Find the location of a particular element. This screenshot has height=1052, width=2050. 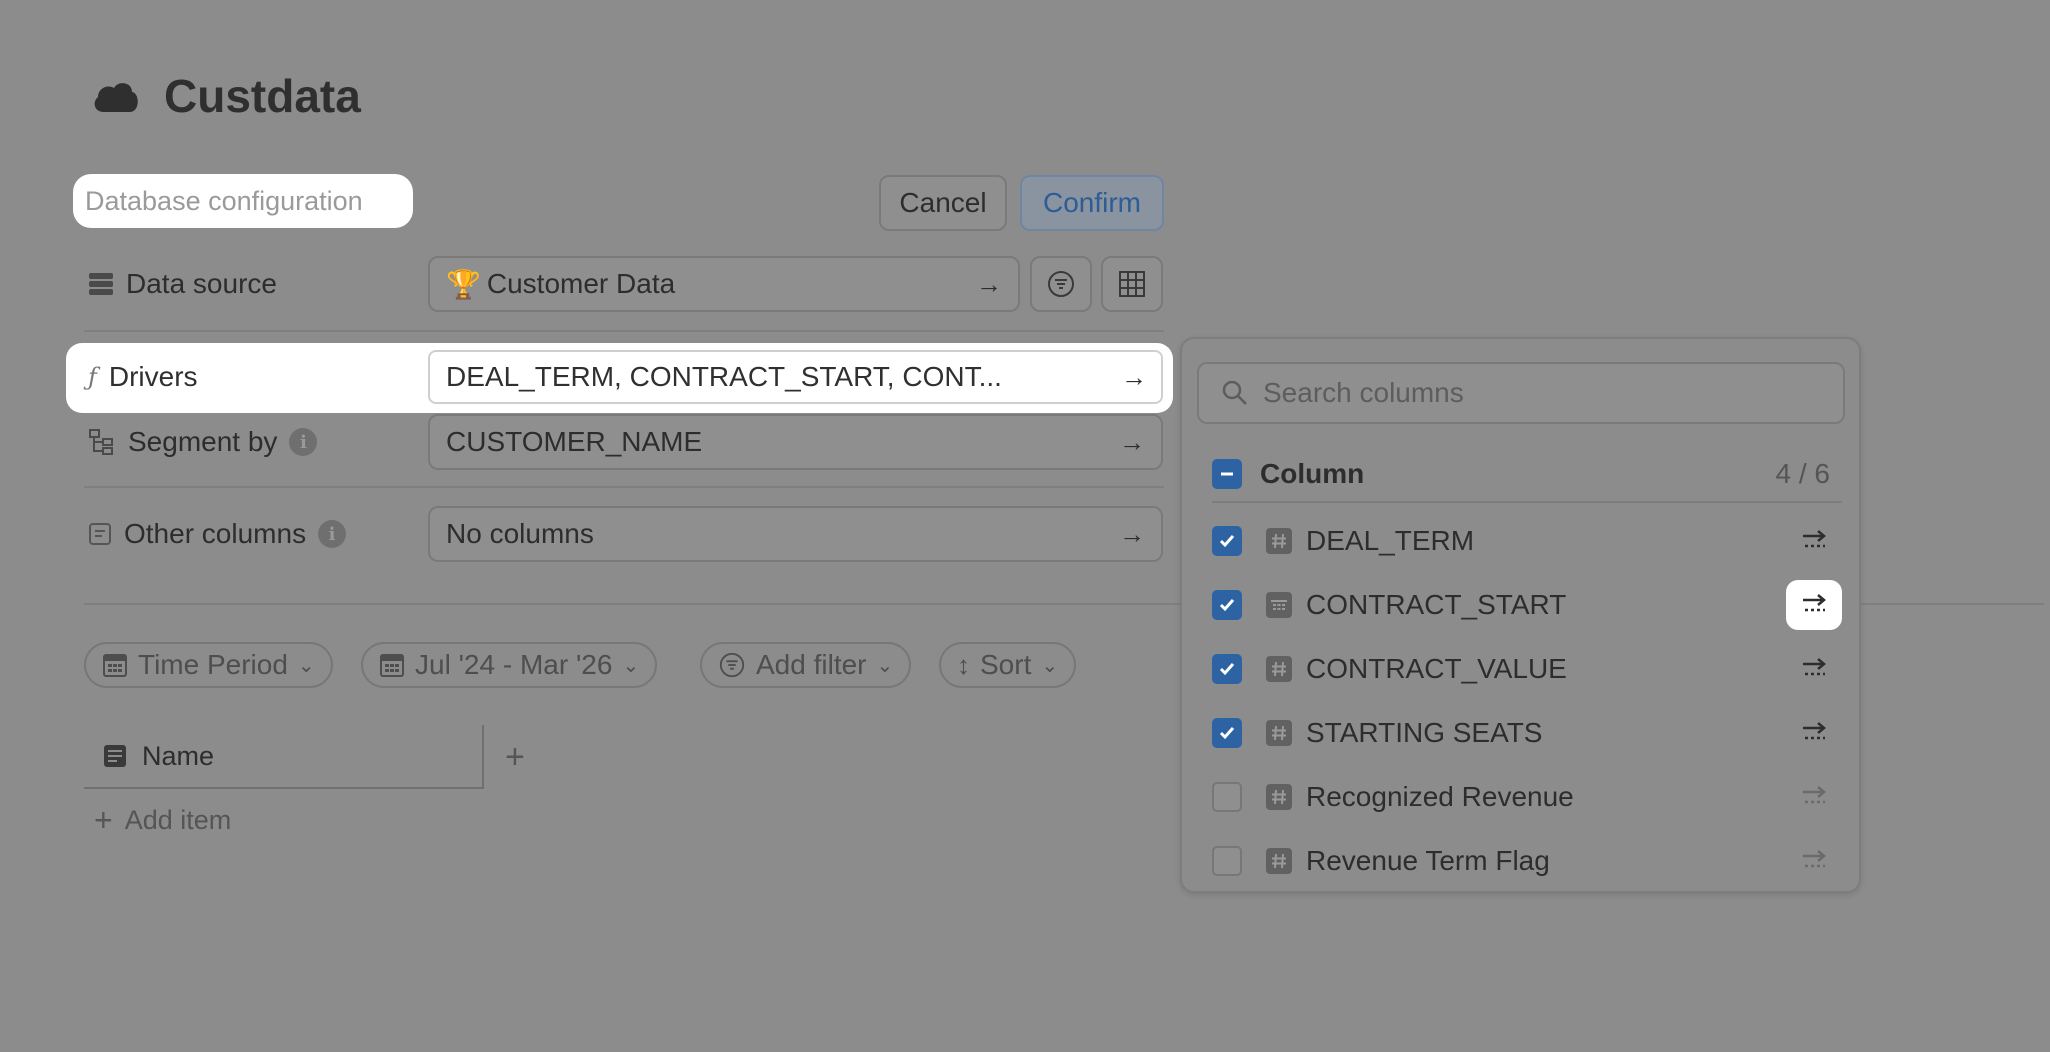

segment-by-label-text: Segment by is located at coordinates (203, 441).